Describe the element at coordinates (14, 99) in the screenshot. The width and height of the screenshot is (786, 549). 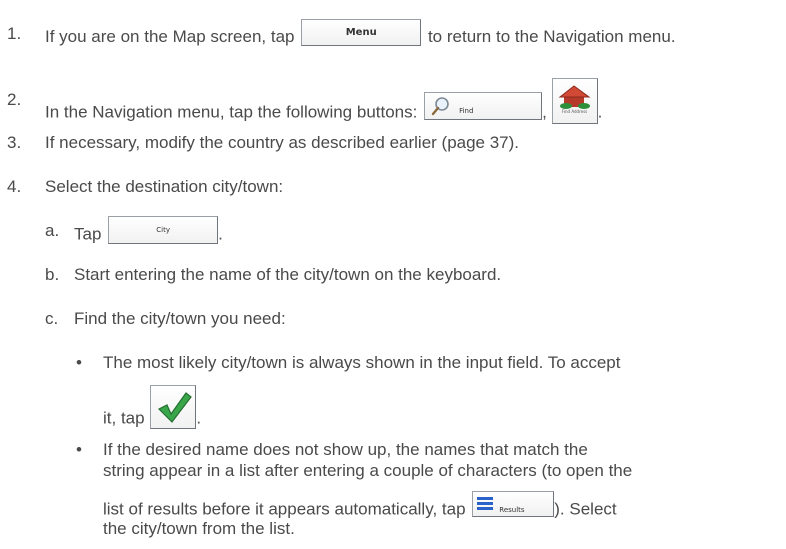
I see `step-number: 2.` at that location.